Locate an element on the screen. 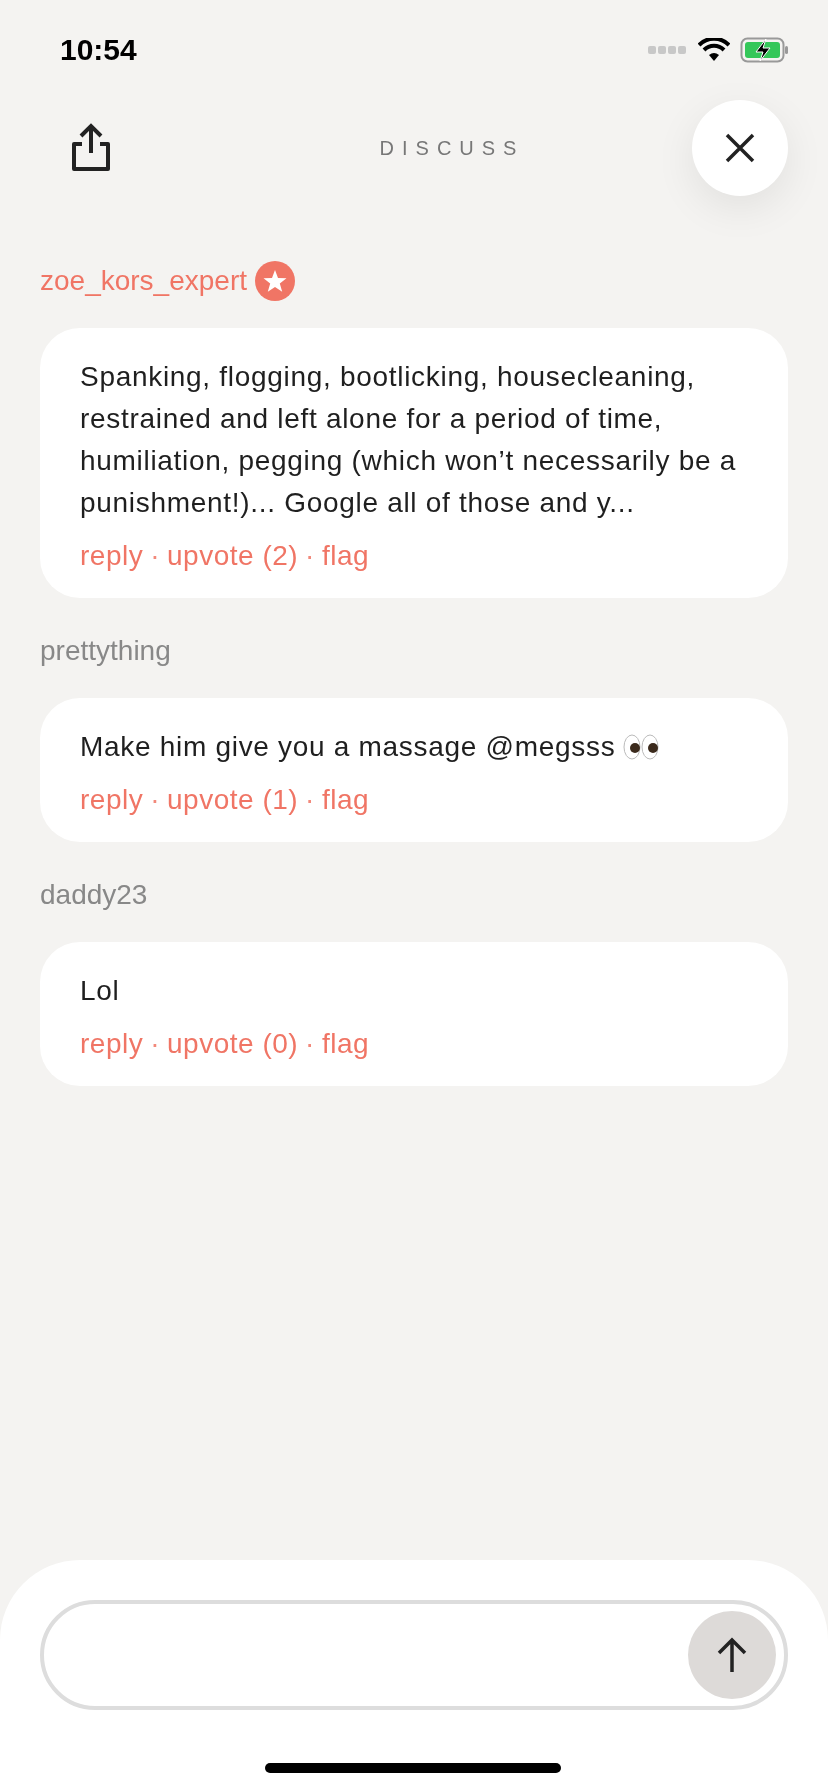 Image resolution: width=828 pixels, height=1792 pixels. action-link: upvote (0) is located at coordinates (233, 1044).